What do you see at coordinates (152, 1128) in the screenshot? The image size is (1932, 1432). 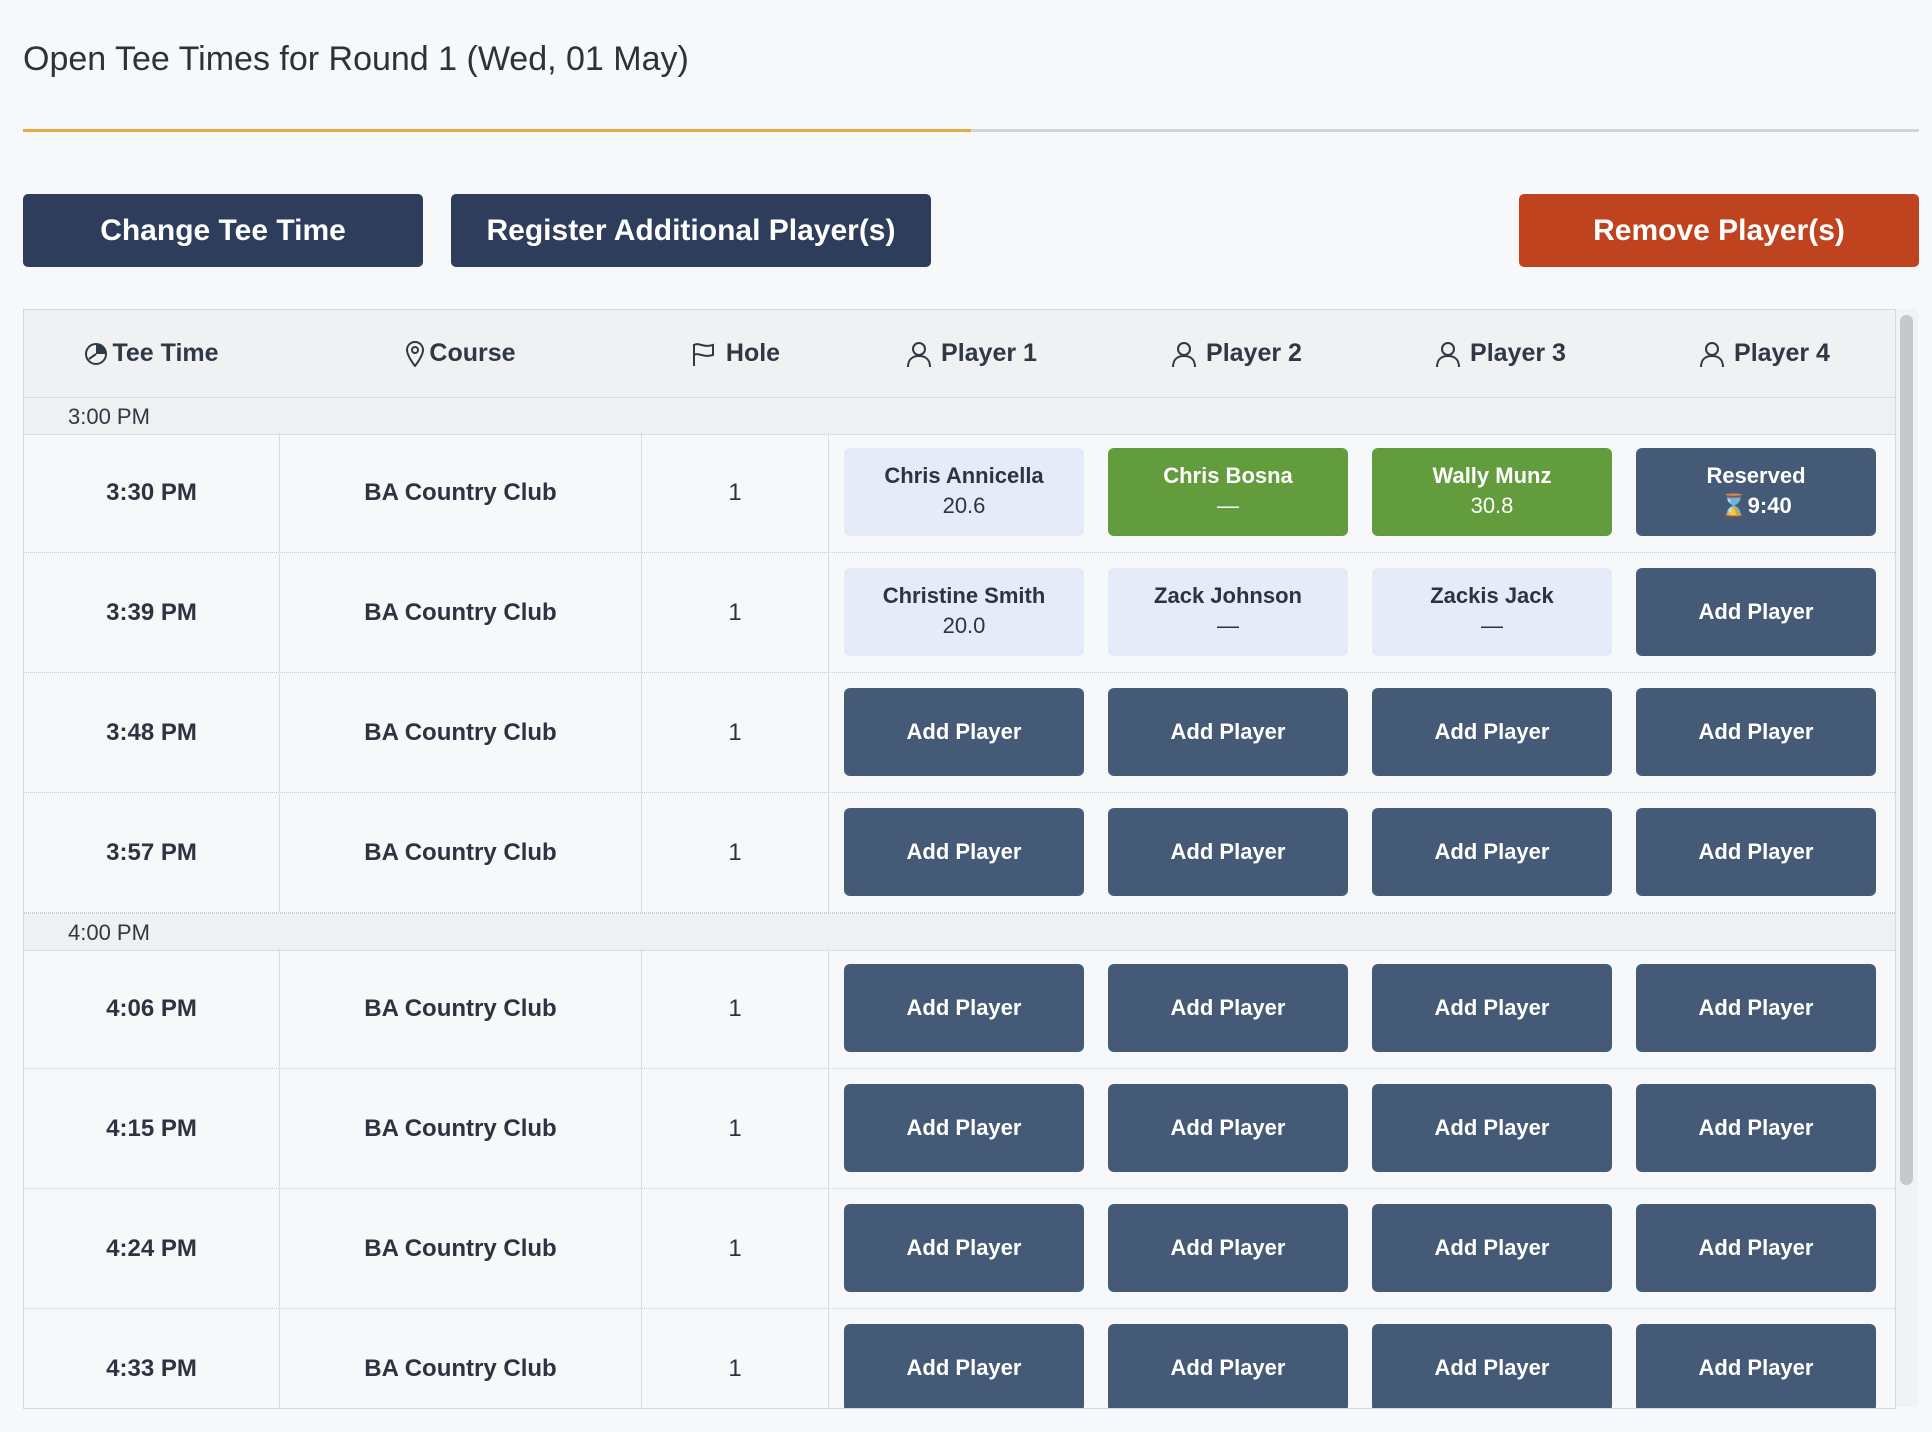 I see `tee-time-cell: 4:15 PM` at bounding box center [152, 1128].